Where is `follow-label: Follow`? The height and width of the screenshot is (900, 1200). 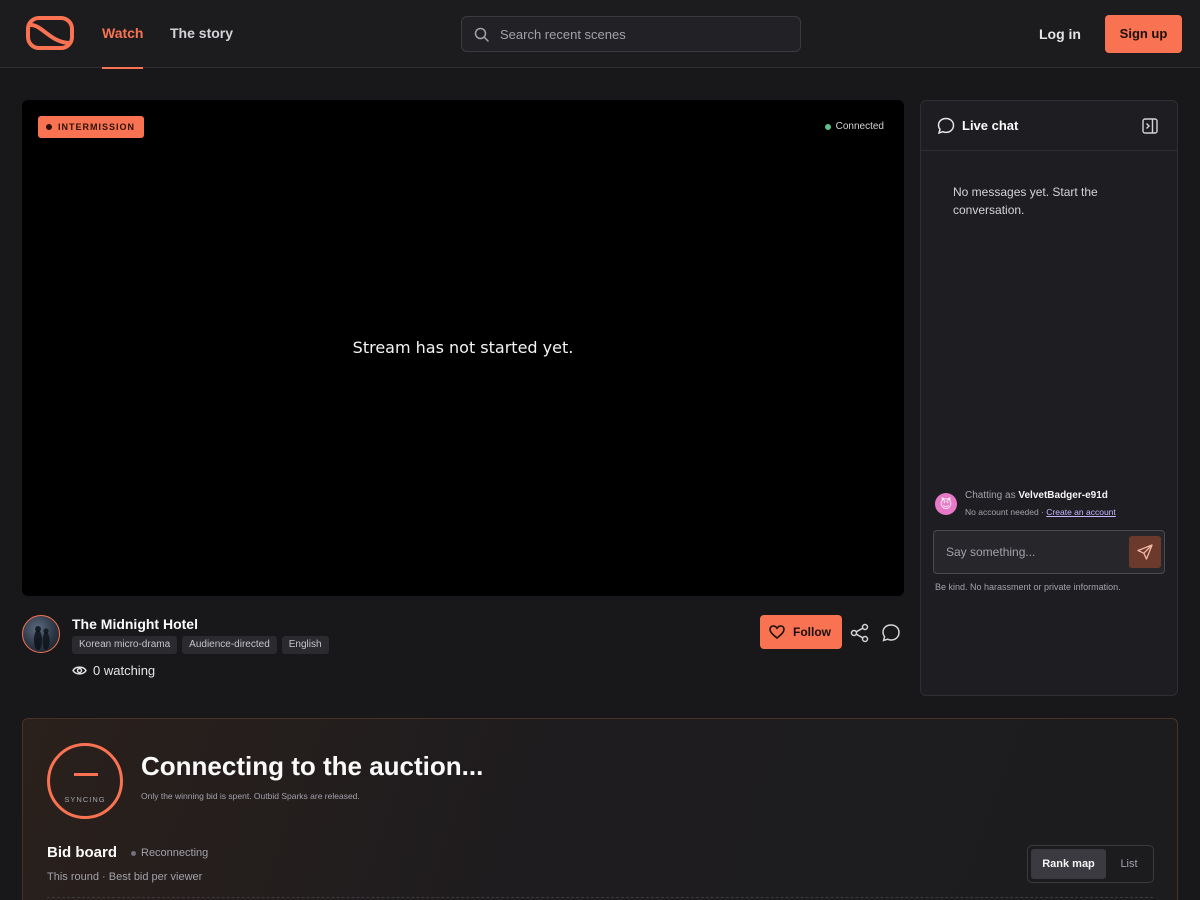 follow-label: Follow is located at coordinates (812, 632).